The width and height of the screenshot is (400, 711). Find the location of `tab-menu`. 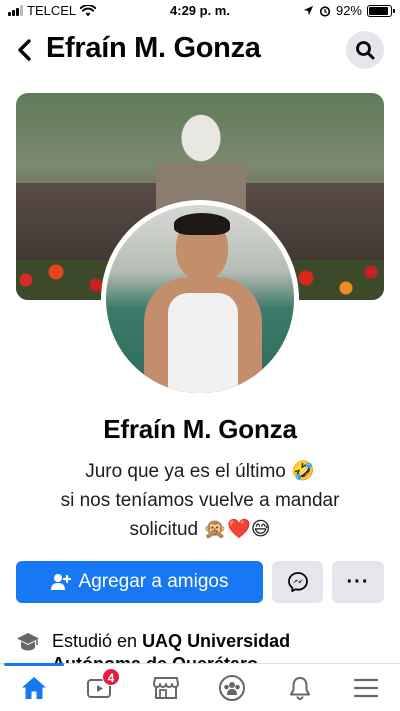

tab-menu is located at coordinates (366, 688).